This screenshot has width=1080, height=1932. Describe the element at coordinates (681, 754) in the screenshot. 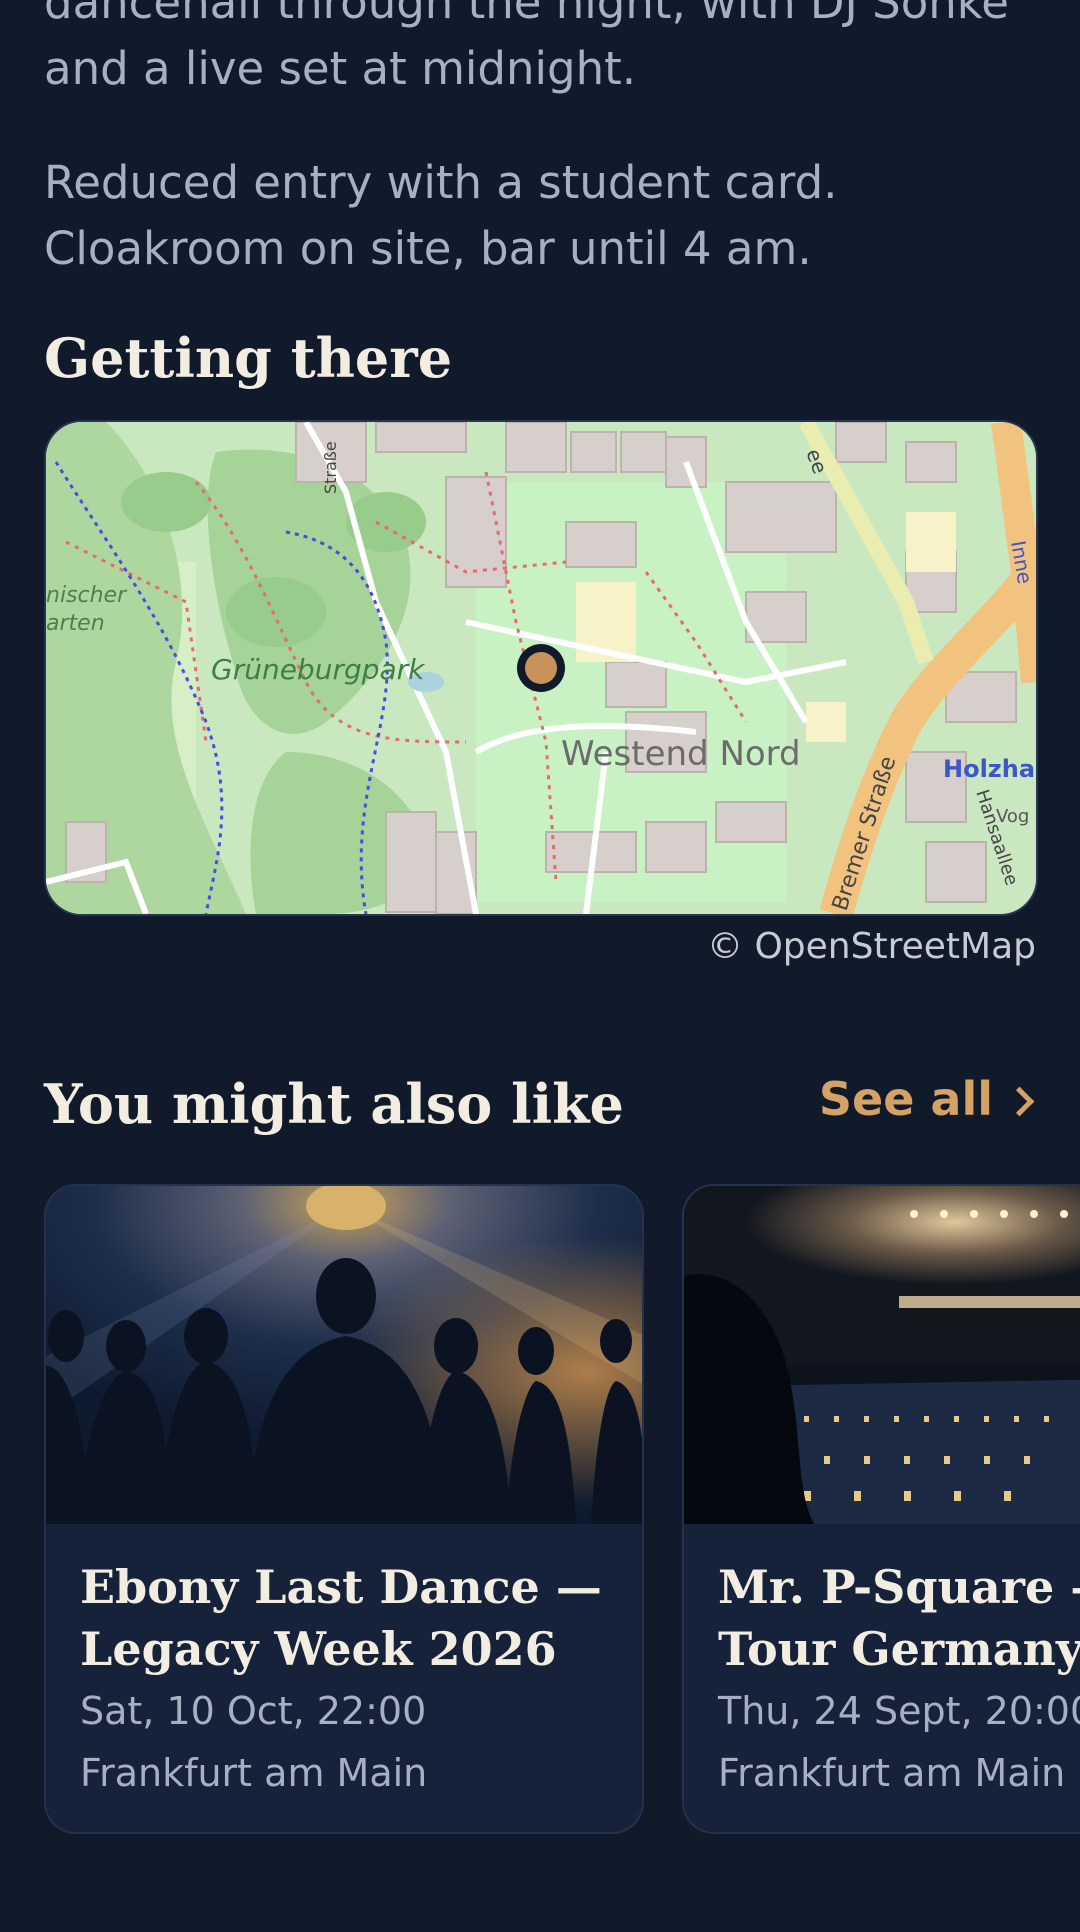

I see `map-label-district: Westend Nord` at that location.